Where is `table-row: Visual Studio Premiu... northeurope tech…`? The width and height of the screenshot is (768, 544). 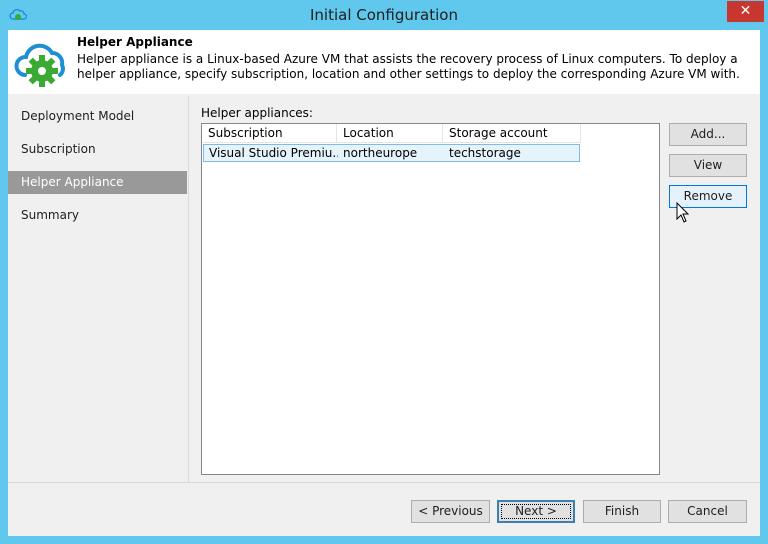
table-row: Visual Studio Premiu... northeurope tech… is located at coordinates (391, 153).